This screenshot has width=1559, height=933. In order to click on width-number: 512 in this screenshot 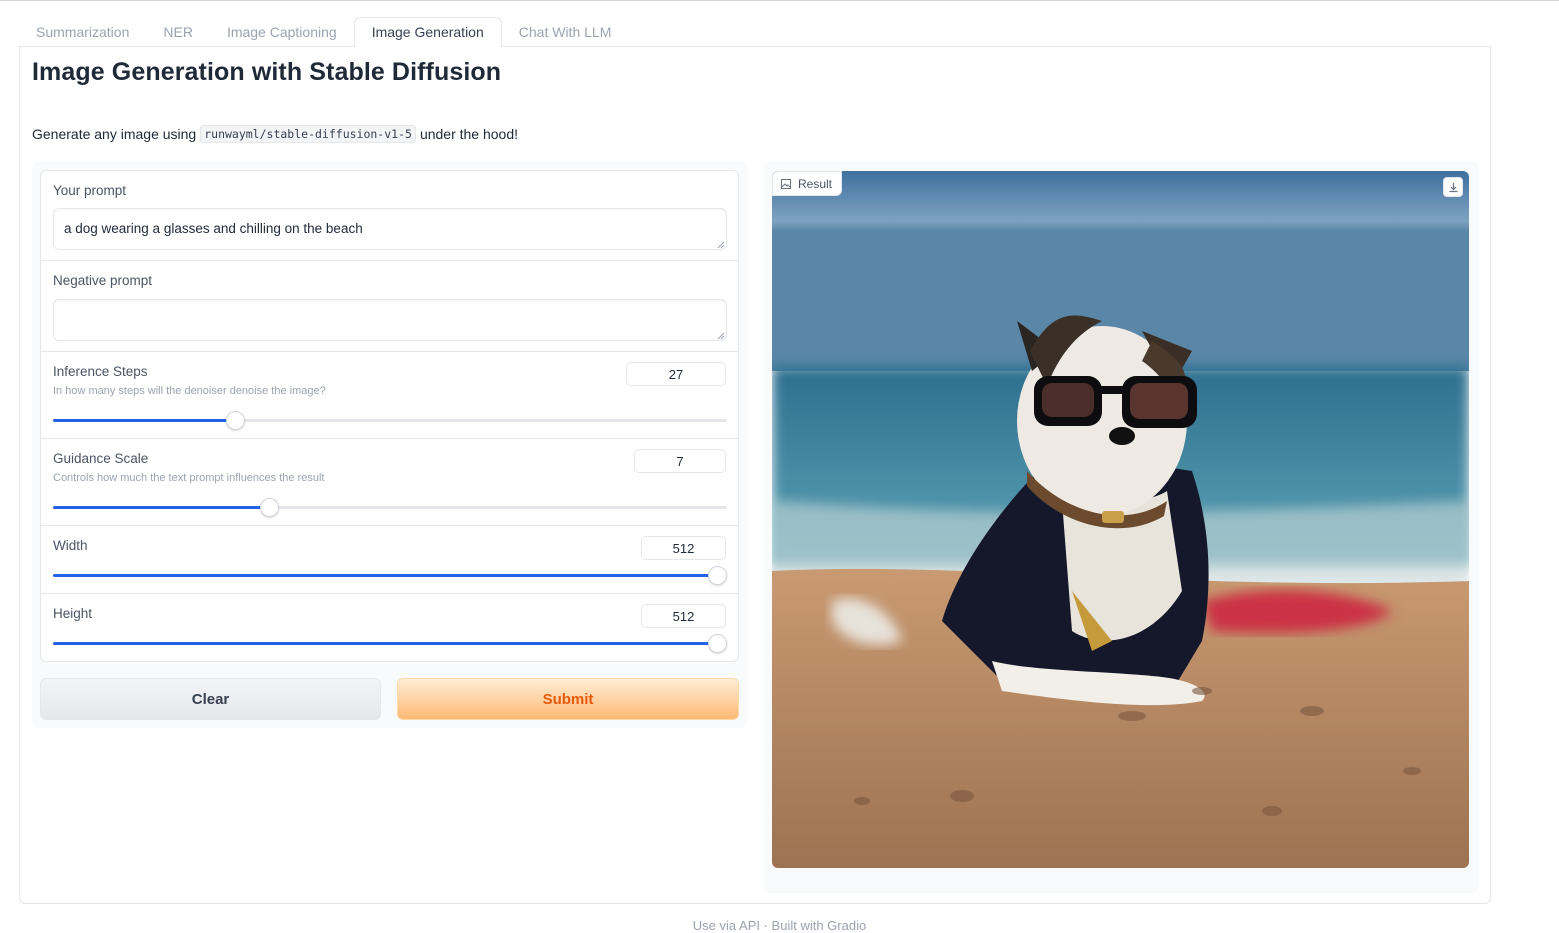, I will do `click(683, 548)`.